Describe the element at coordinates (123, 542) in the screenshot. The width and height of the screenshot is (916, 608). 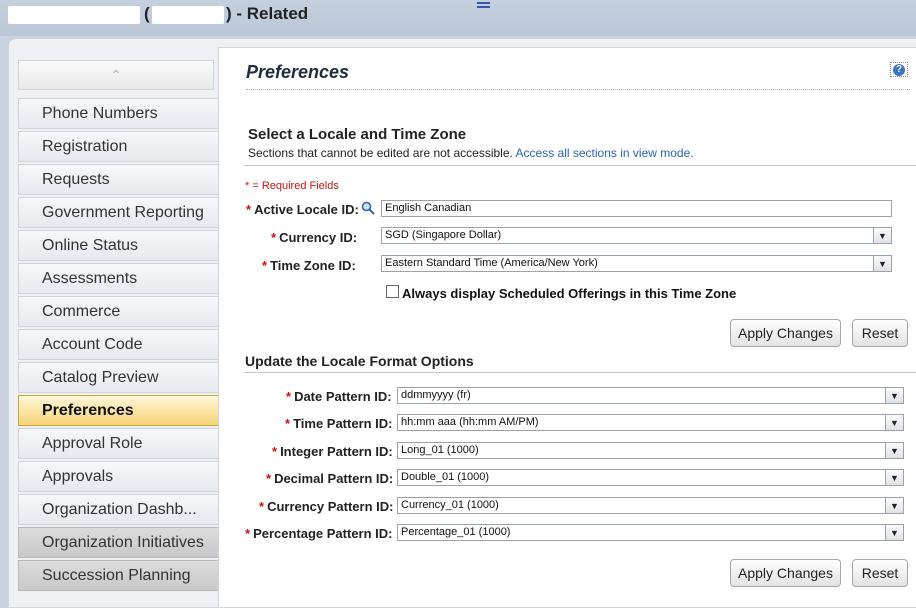
I see `sidebar-item-label: Organization Initiatives` at that location.